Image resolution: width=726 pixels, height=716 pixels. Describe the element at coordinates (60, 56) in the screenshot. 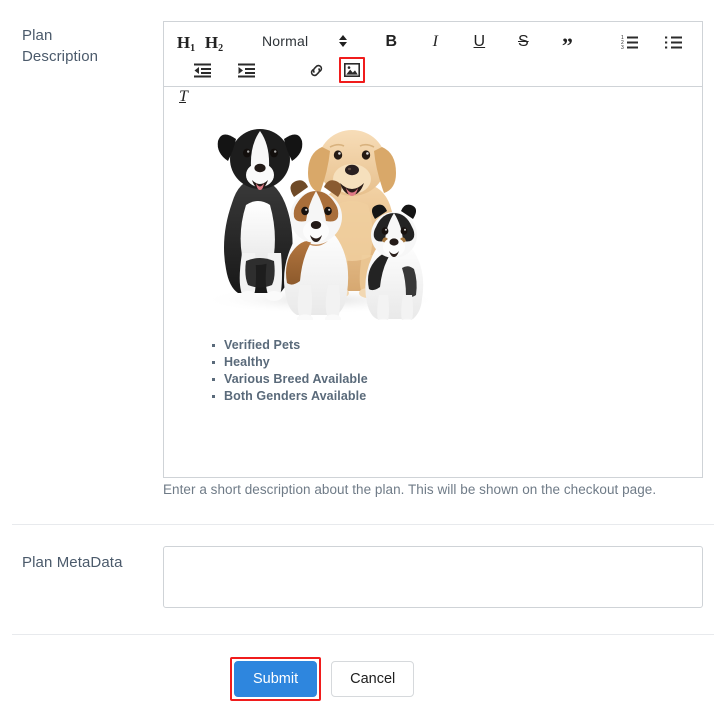

I see `plan-description-label-line2: Description` at that location.